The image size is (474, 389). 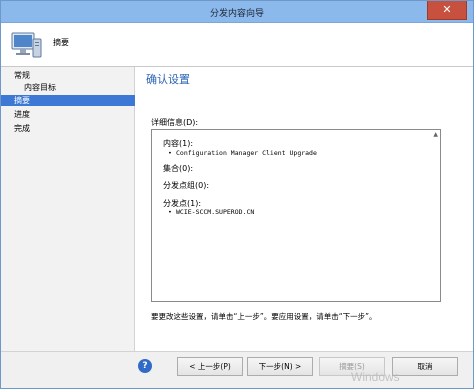 I want to click on details-collection-heading: 集合(0):, so click(x=178, y=168).